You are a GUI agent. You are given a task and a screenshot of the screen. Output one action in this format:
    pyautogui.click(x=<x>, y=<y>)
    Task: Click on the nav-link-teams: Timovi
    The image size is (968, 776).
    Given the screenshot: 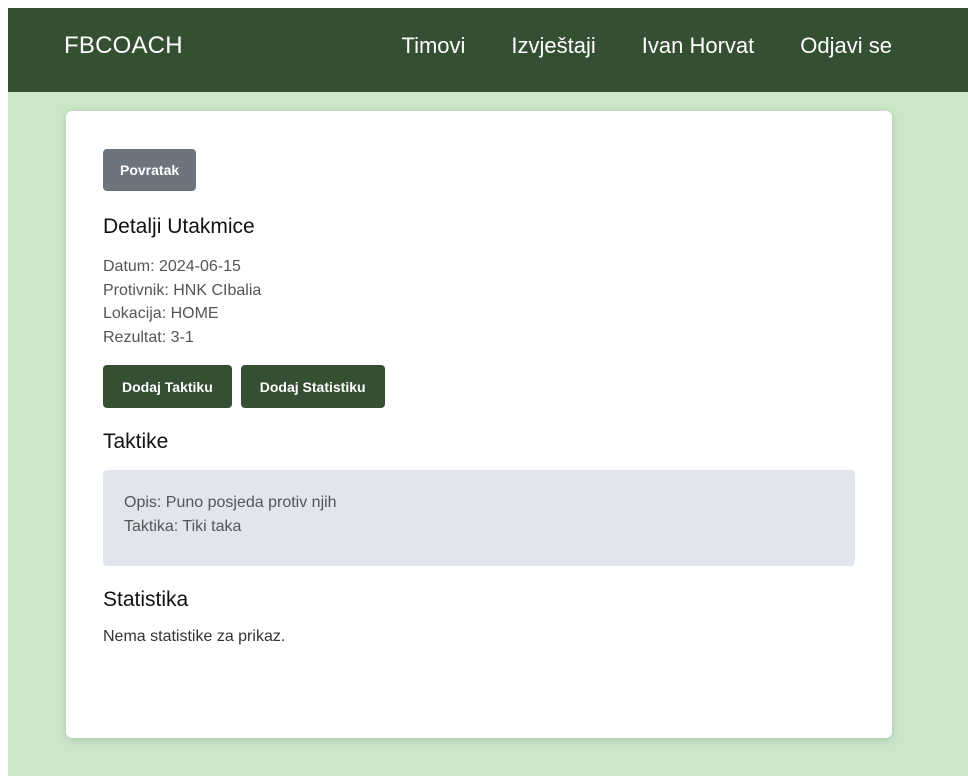 What is the action you would take?
    pyautogui.click(x=433, y=46)
    